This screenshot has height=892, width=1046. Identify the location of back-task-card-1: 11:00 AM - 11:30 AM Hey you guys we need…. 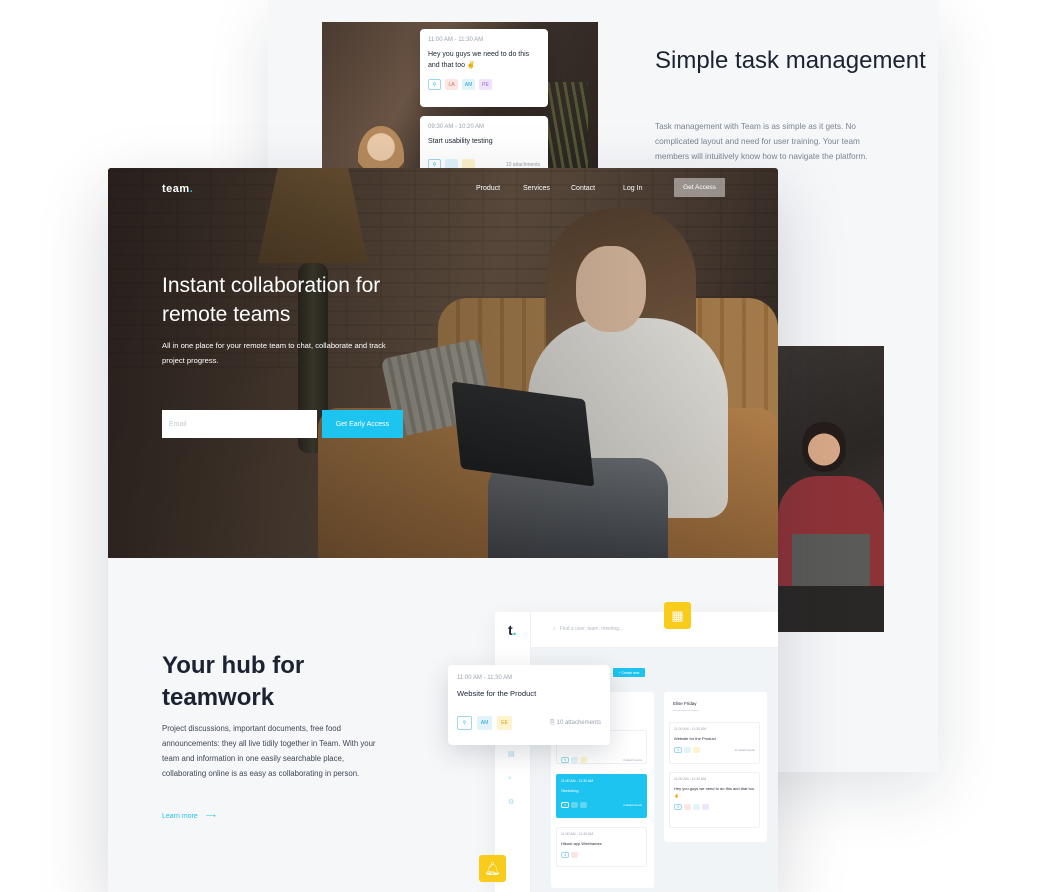
(484, 68).